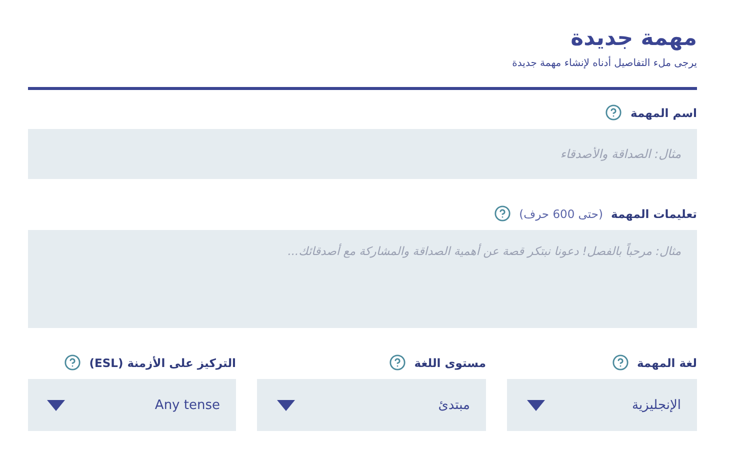 This screenshot has width=734, height=468. What do you see at coordinates (633, 39) in the screenshot?
I see `page-title: مهمة جديدة` at bounding box center [633, 39].